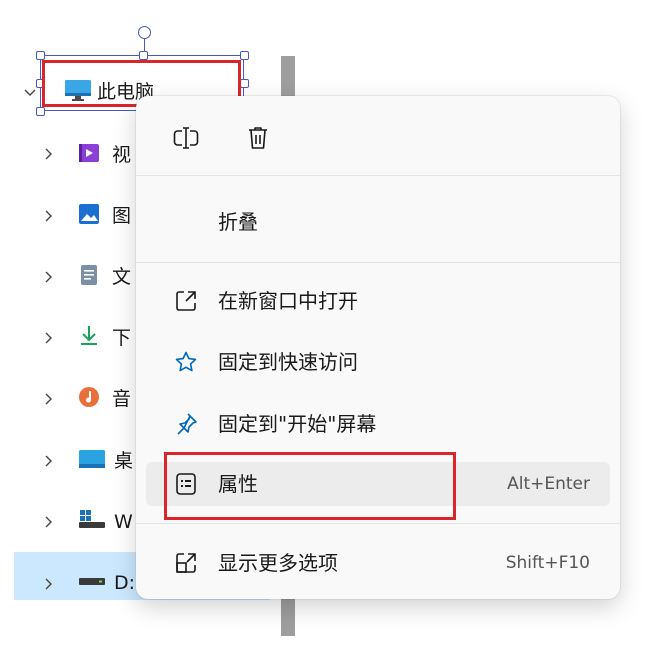  What do you see at coordinates (547, 563) in the screenshot?
I see `shortcut-hint: Shift+F10` at bounding box center [547, 563].